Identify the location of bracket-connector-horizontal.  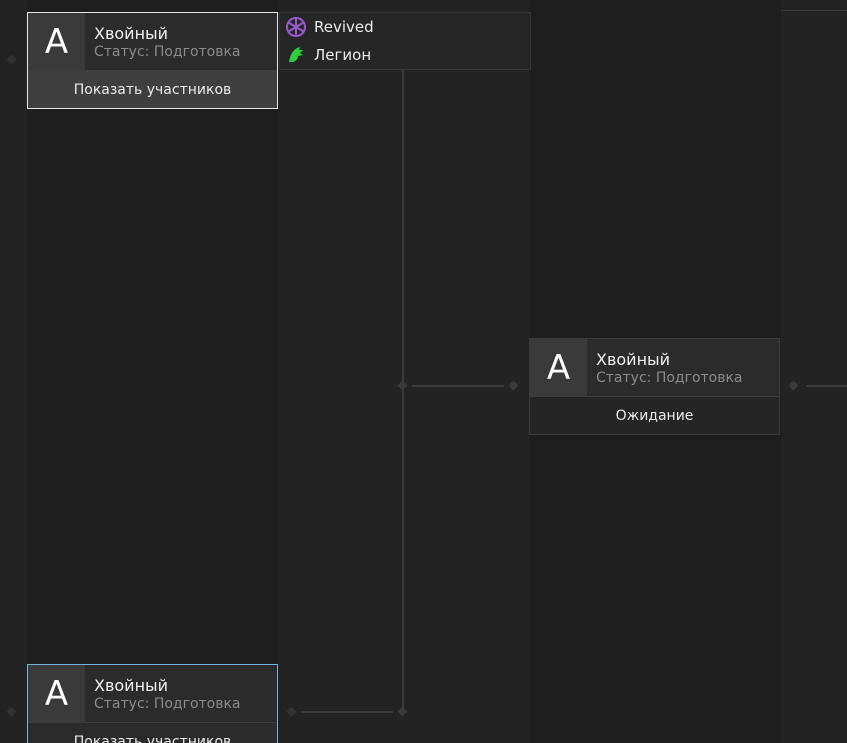
(458, 386).